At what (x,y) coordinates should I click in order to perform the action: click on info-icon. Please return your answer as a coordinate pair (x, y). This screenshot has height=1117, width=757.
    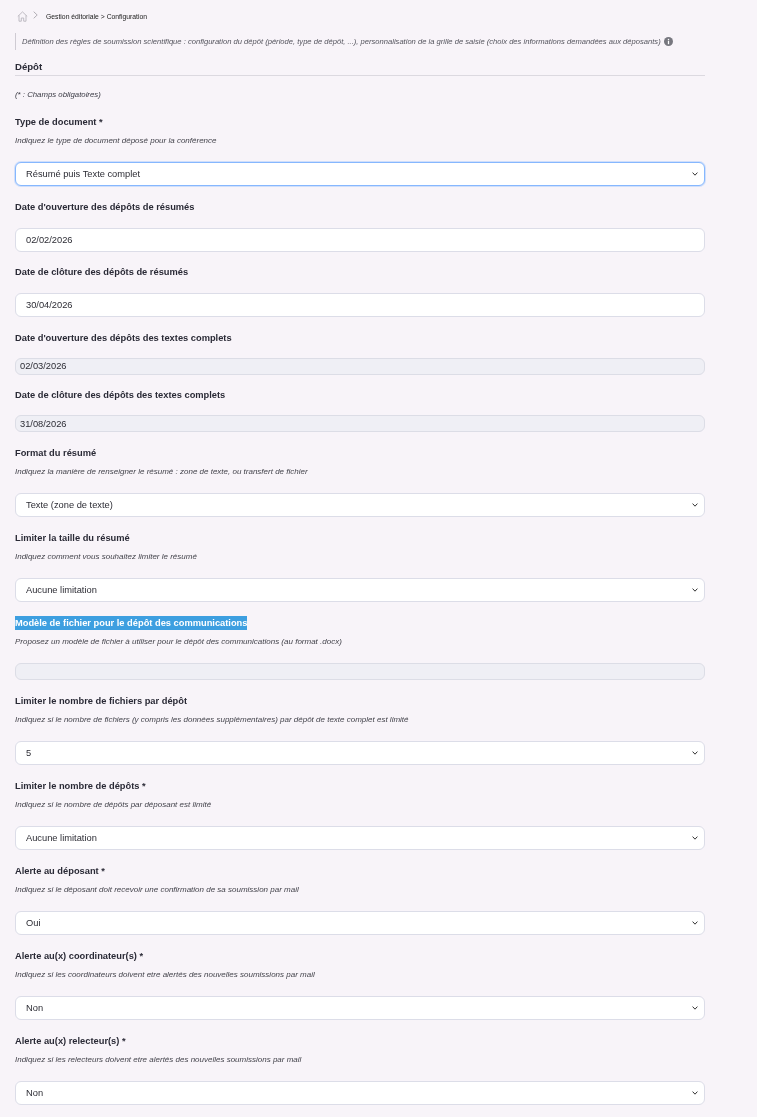
    Looking at the image, I should click on (668, 41).